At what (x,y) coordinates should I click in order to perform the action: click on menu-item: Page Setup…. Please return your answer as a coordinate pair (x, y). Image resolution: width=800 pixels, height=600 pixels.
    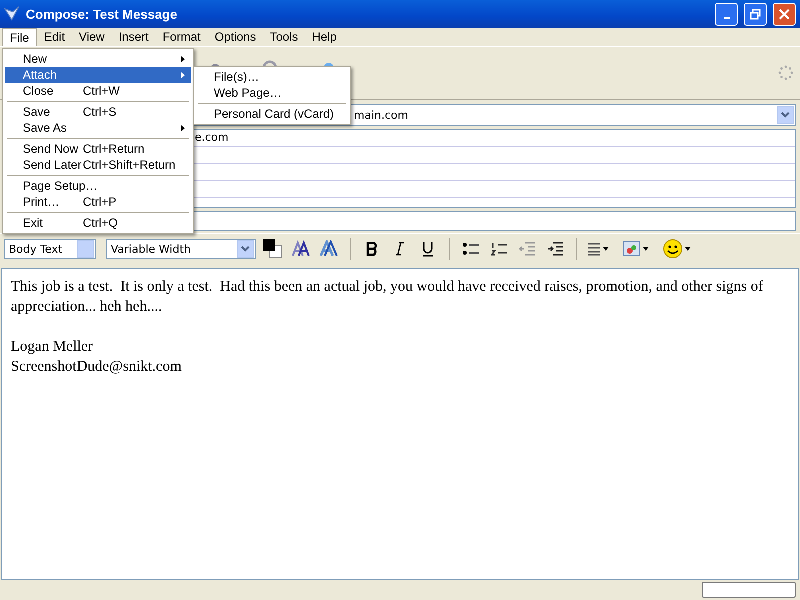
    Looking at the image, I should click on (98, 186).